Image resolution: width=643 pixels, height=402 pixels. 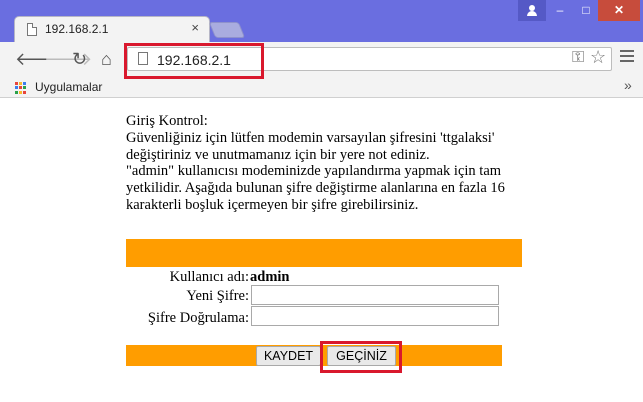 What do you see at coordinates (227, 30) in the screenshot?
I see `new-tab-button` at bounding box center [227, 30].